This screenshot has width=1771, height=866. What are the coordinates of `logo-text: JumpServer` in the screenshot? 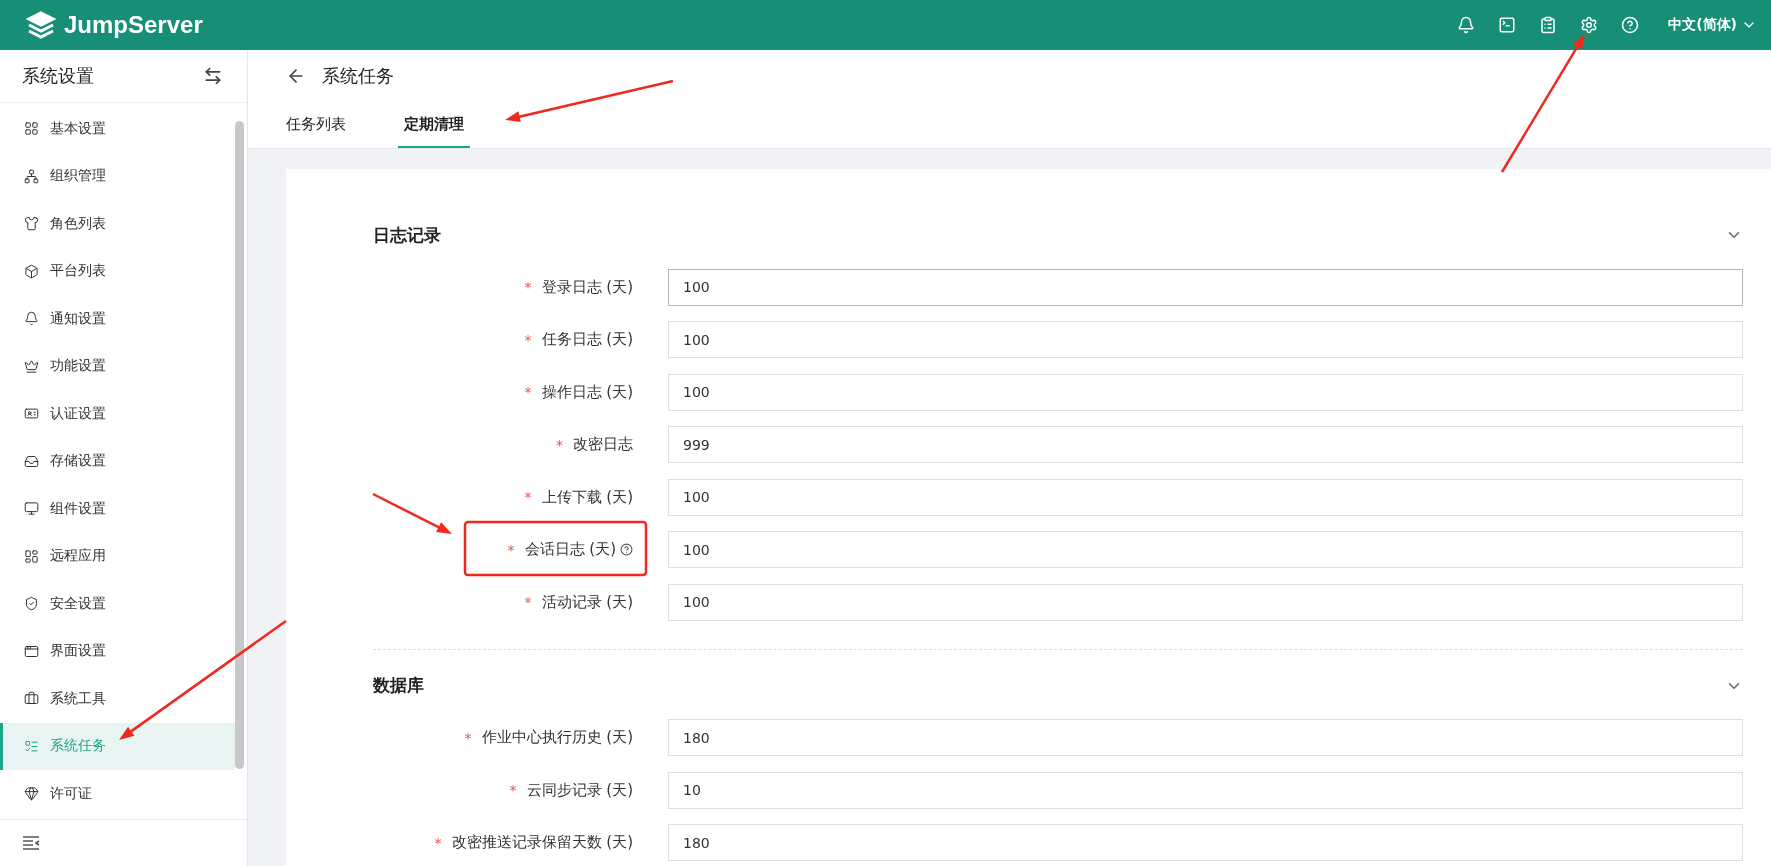 It's located at (133, 25).